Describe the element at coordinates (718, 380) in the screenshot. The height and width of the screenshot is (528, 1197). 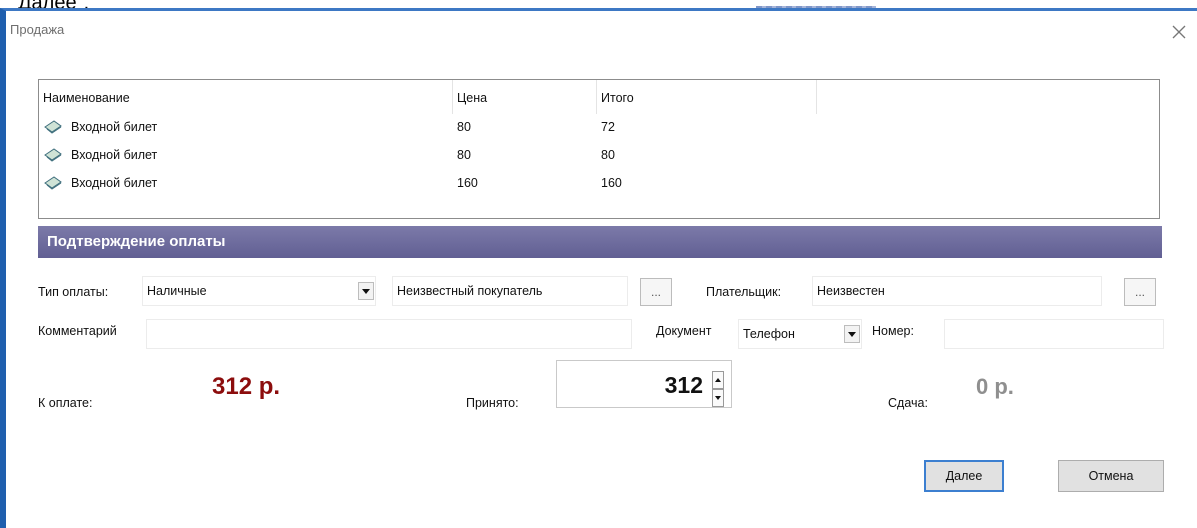
I see `spin-up-icon` at that location.